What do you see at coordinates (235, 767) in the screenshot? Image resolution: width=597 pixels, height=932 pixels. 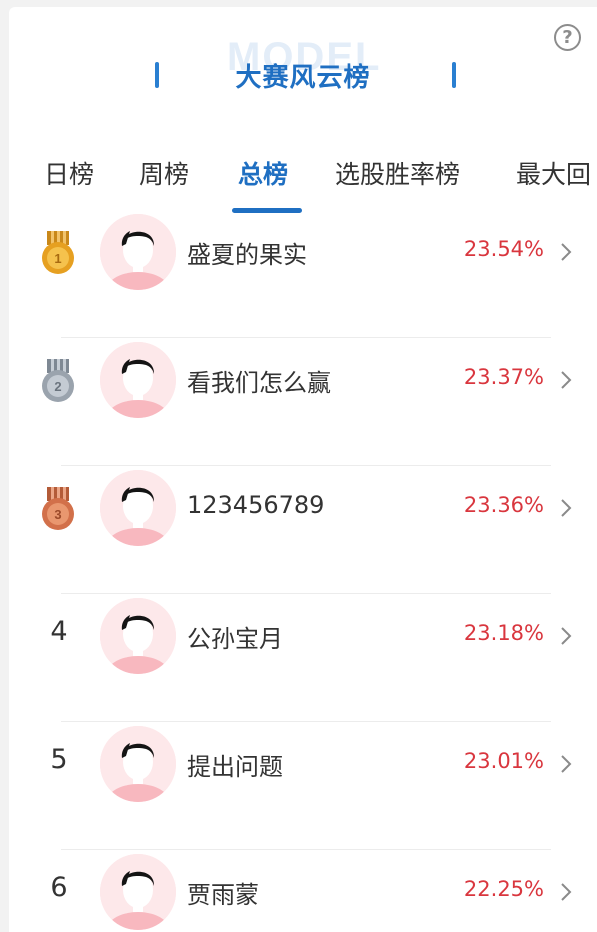 I see `player-name: 提出问题` at bounding box center [235, 767].